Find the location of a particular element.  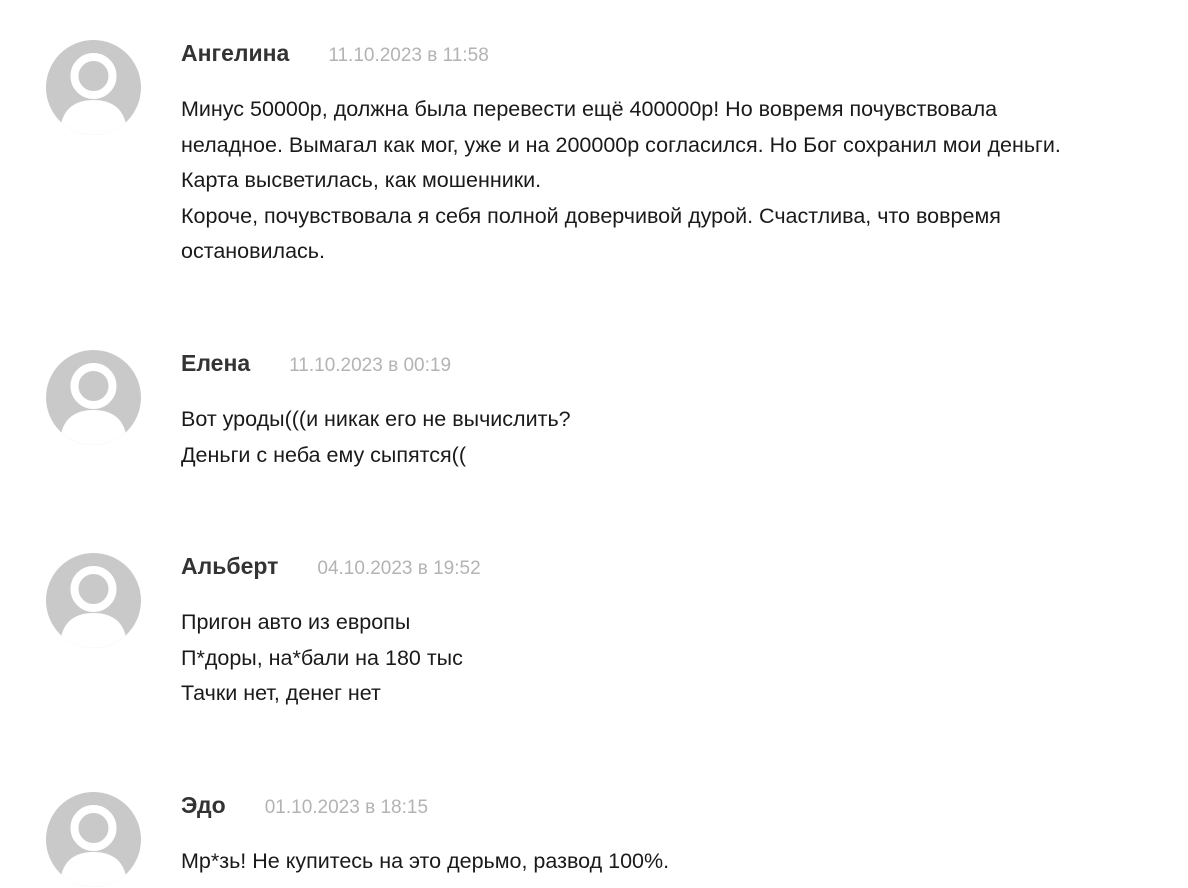

comment-author: Елена is located at coordinates (215, 363).